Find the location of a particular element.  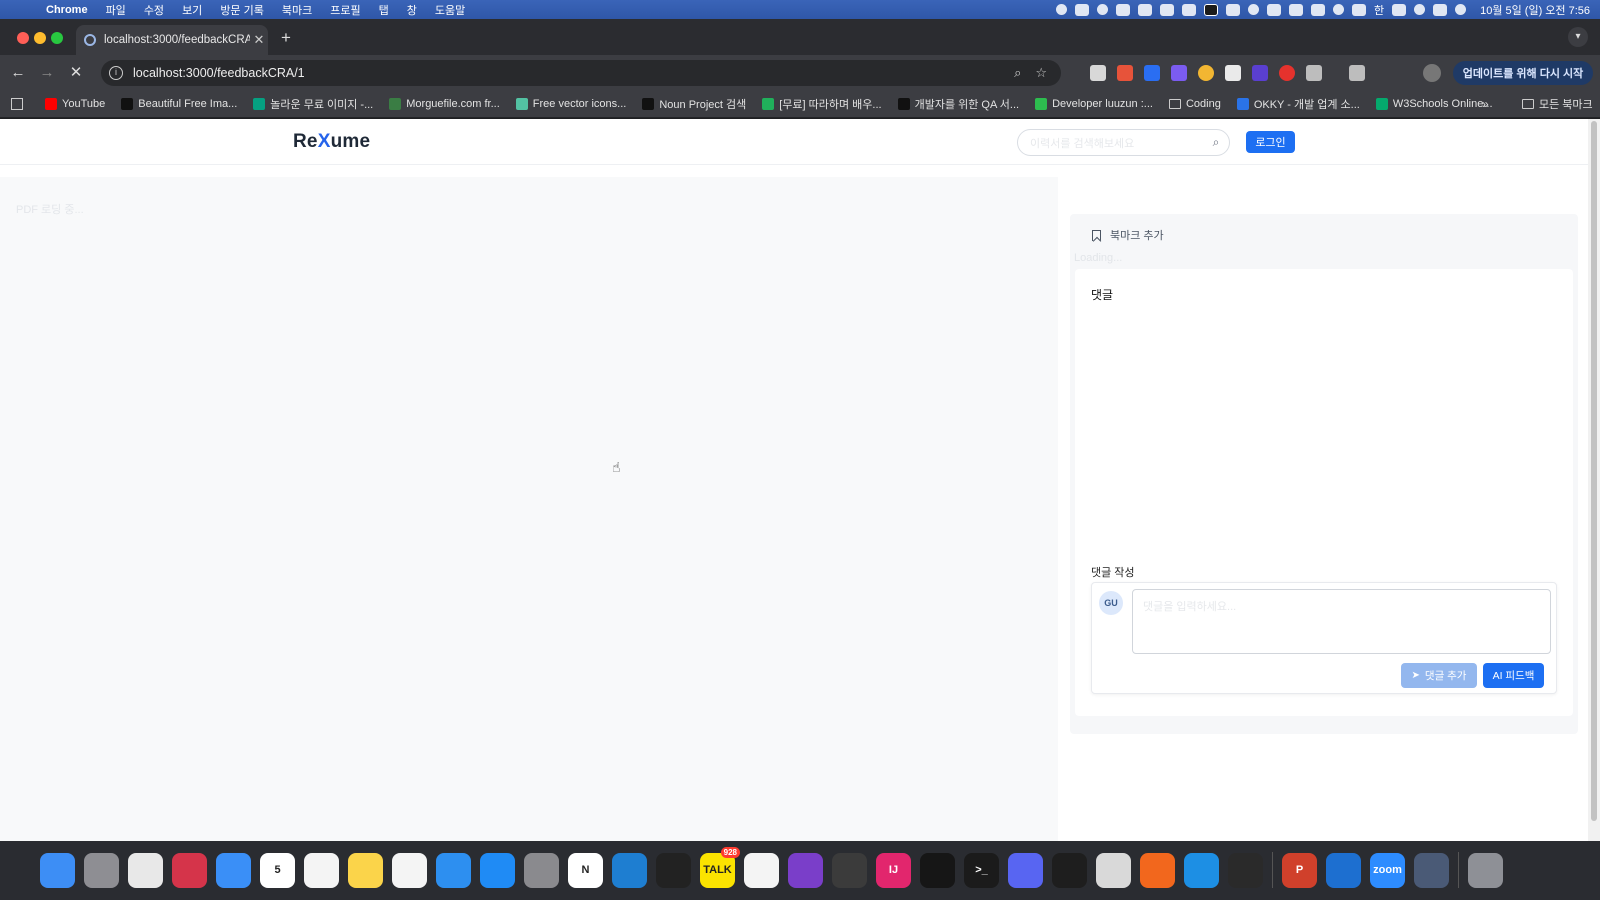

extensions-puzzle-icon is located at coordinates (1314, 73).